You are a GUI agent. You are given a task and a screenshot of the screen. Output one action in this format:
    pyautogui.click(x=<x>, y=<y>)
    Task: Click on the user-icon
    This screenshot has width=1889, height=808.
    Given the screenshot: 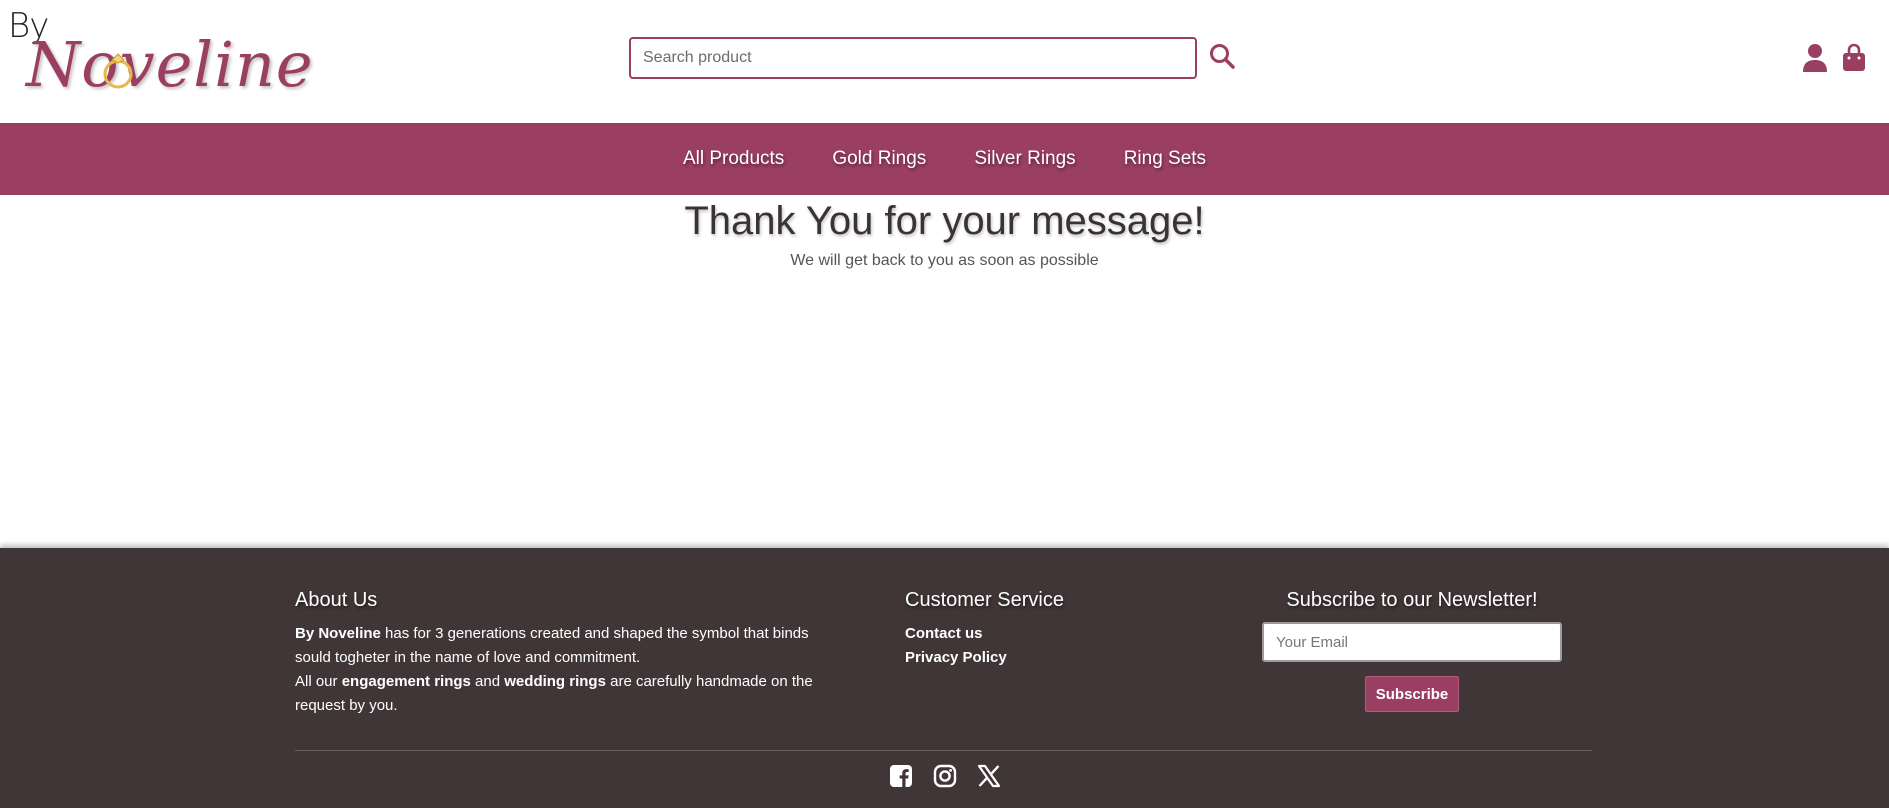 What is the action you would take?
    pyautogui.click(x=1815, y=58)
    